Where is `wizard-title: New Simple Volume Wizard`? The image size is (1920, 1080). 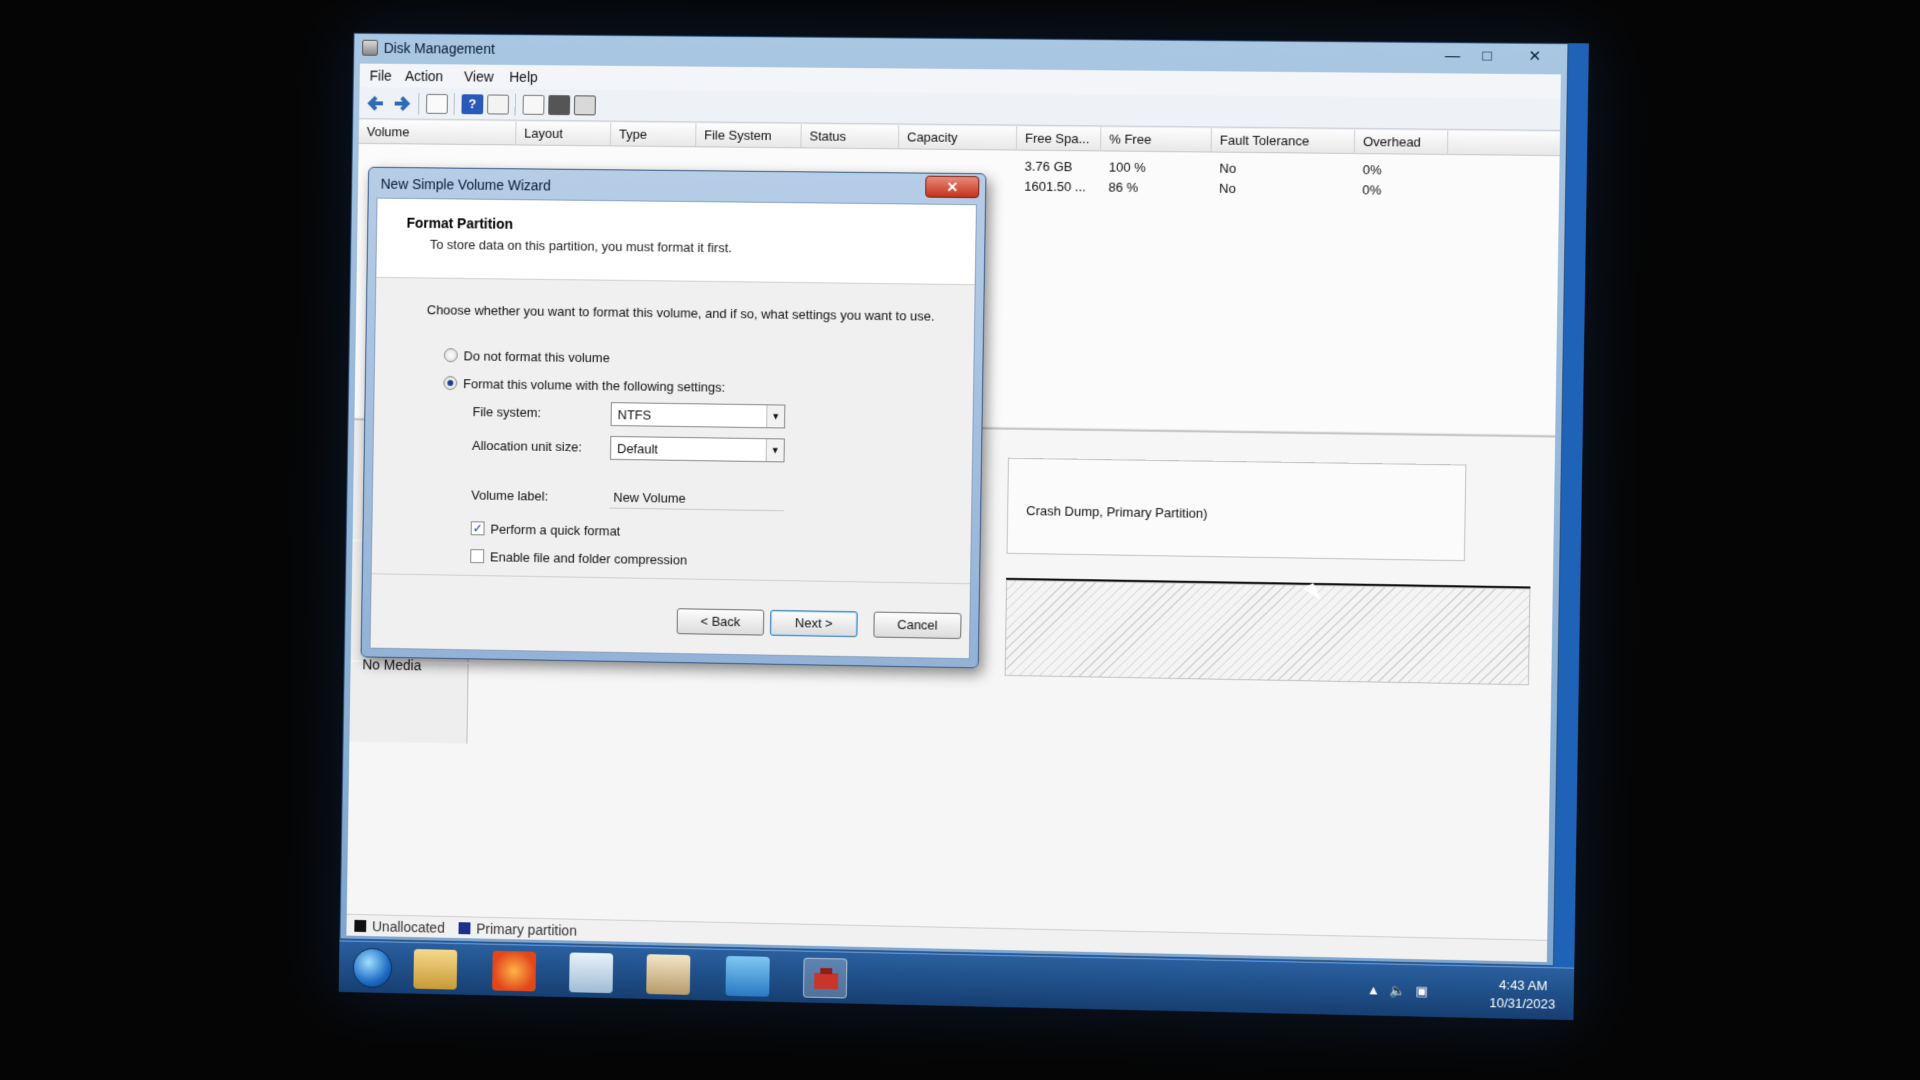
wizard-title: New Simple Volume Wizard is located at coordinates (465, 184).